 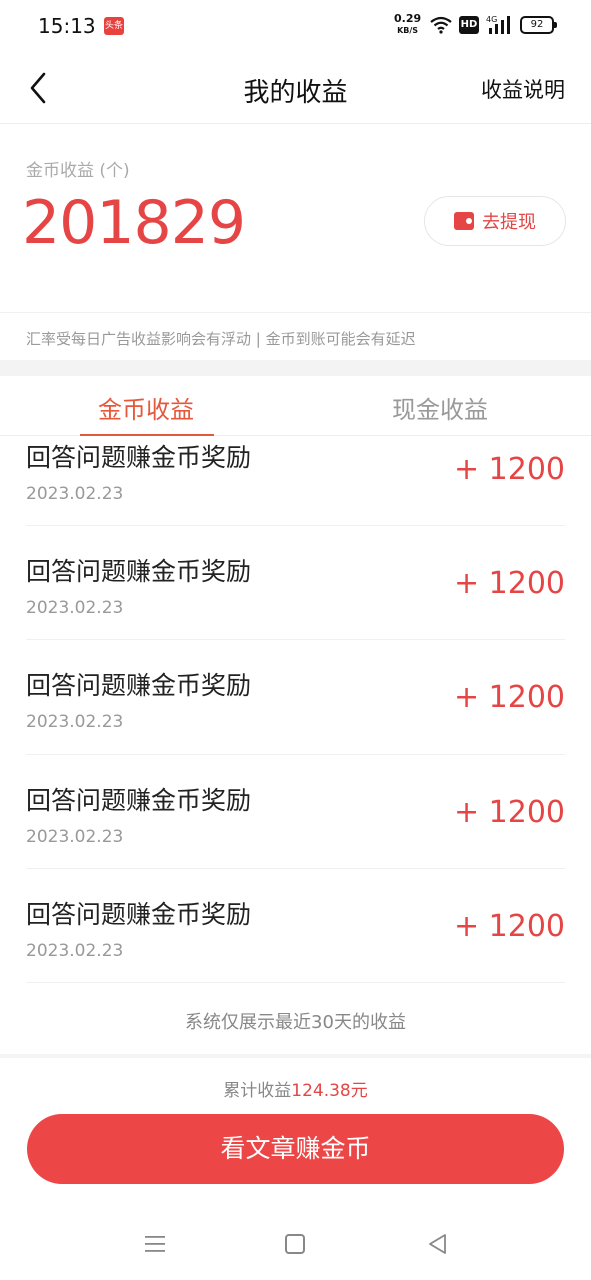 I want to click on app-notification-icon: 头条, so click(x=114, y=26).